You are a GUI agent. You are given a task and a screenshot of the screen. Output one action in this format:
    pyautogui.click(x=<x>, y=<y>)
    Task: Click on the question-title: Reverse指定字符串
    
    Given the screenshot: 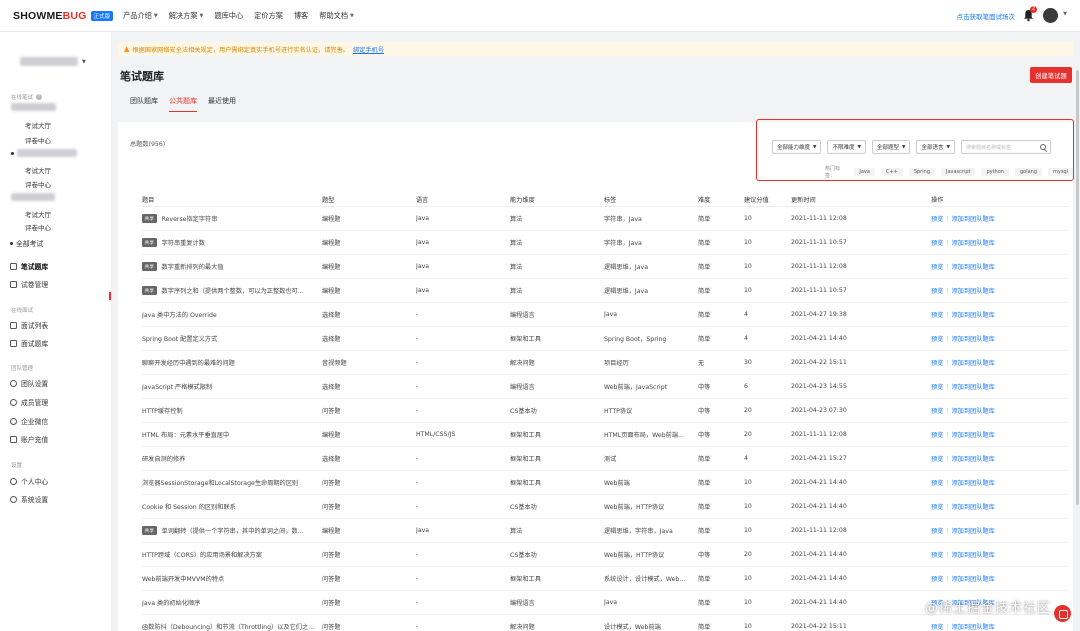 What is the action you would take?
    pyautogui.click(x=190, y=218)
    